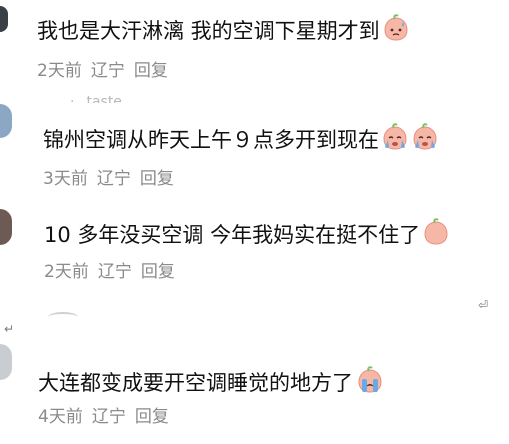  Describe the element at coordinates (63, 317) in the screenshot. I see `next-avatar-edge` at that location.